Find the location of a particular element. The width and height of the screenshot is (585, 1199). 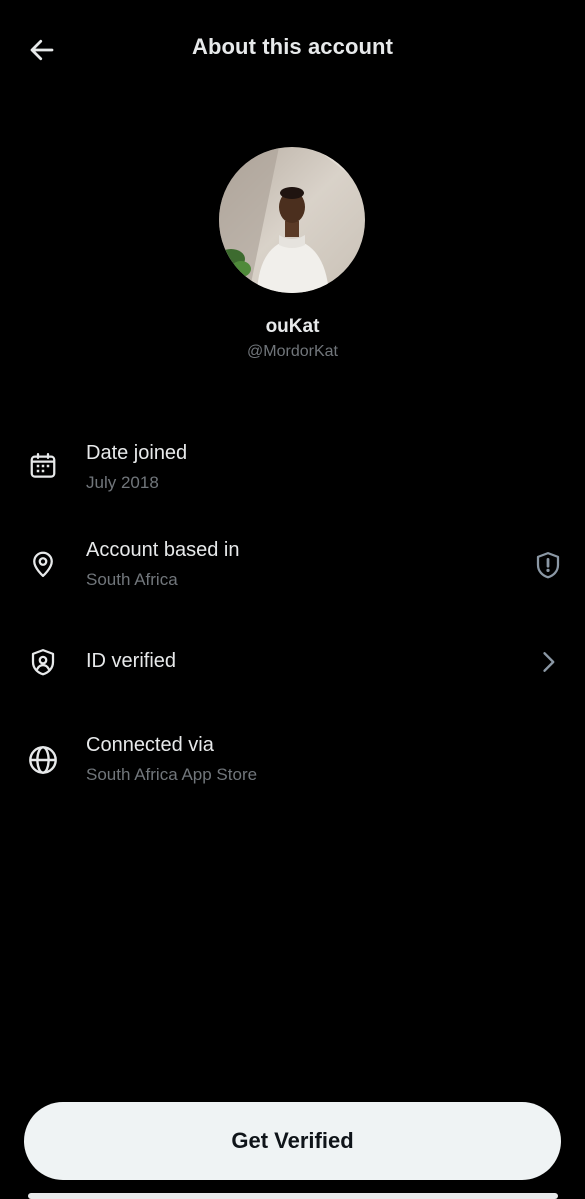

chevron-right-icon is located at coordinates (548, 662).